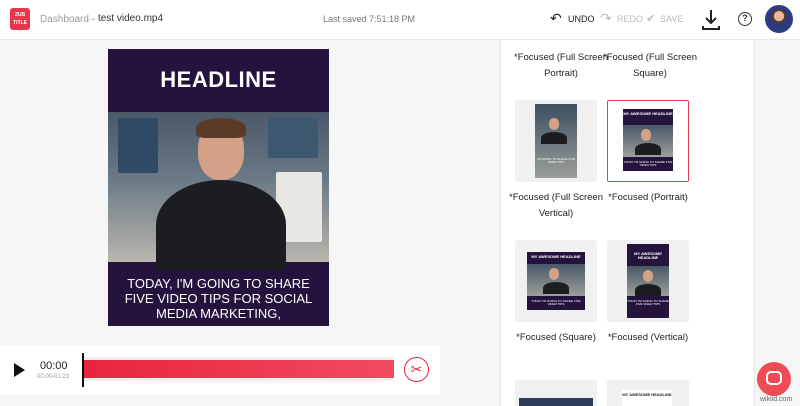  I want to click on person-body, so click(221, 225).